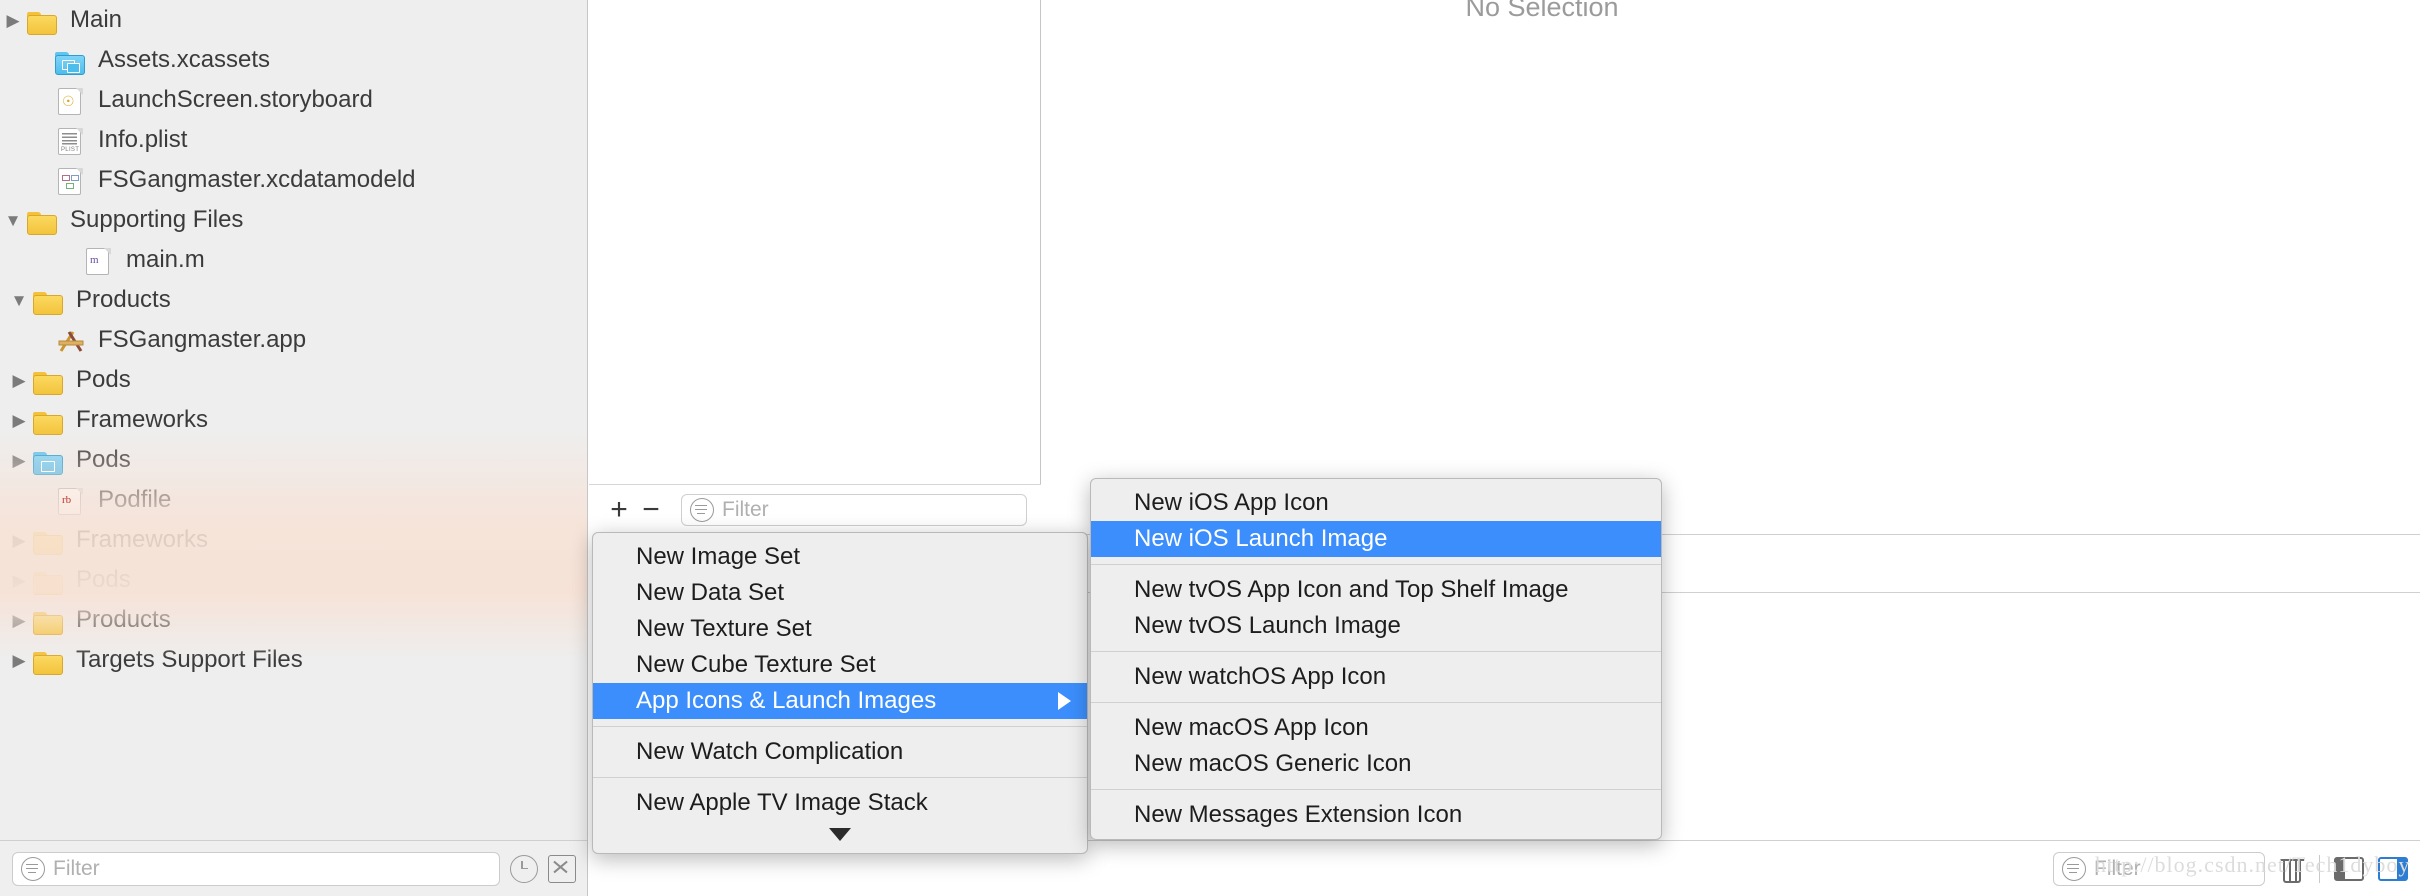 The height and width of the screenshot is (896, 2420). Describe the element at coordinates (1351, 589) in the screenshot. I see `menu-item-label: New tvOS App Icon and Top Shelf Image` at that location.